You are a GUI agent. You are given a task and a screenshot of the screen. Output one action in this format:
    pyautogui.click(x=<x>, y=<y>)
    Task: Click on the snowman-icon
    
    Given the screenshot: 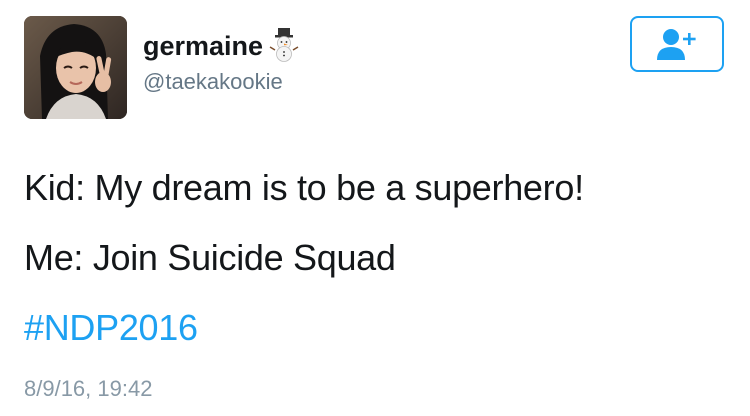 What is the action you would take?
    pyautogui.click(x=284, y=44)
    